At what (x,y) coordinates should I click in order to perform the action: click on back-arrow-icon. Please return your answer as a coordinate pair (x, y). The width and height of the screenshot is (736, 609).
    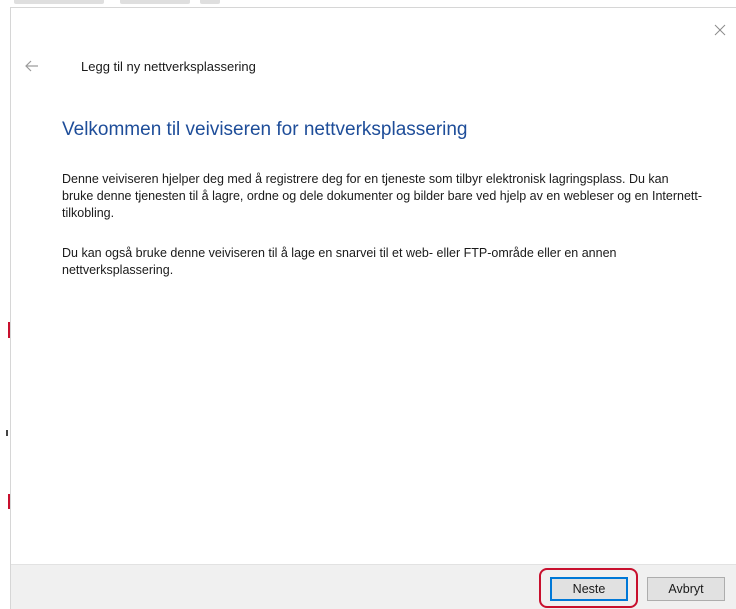
    Looking at the image, I should click on (31, 66).